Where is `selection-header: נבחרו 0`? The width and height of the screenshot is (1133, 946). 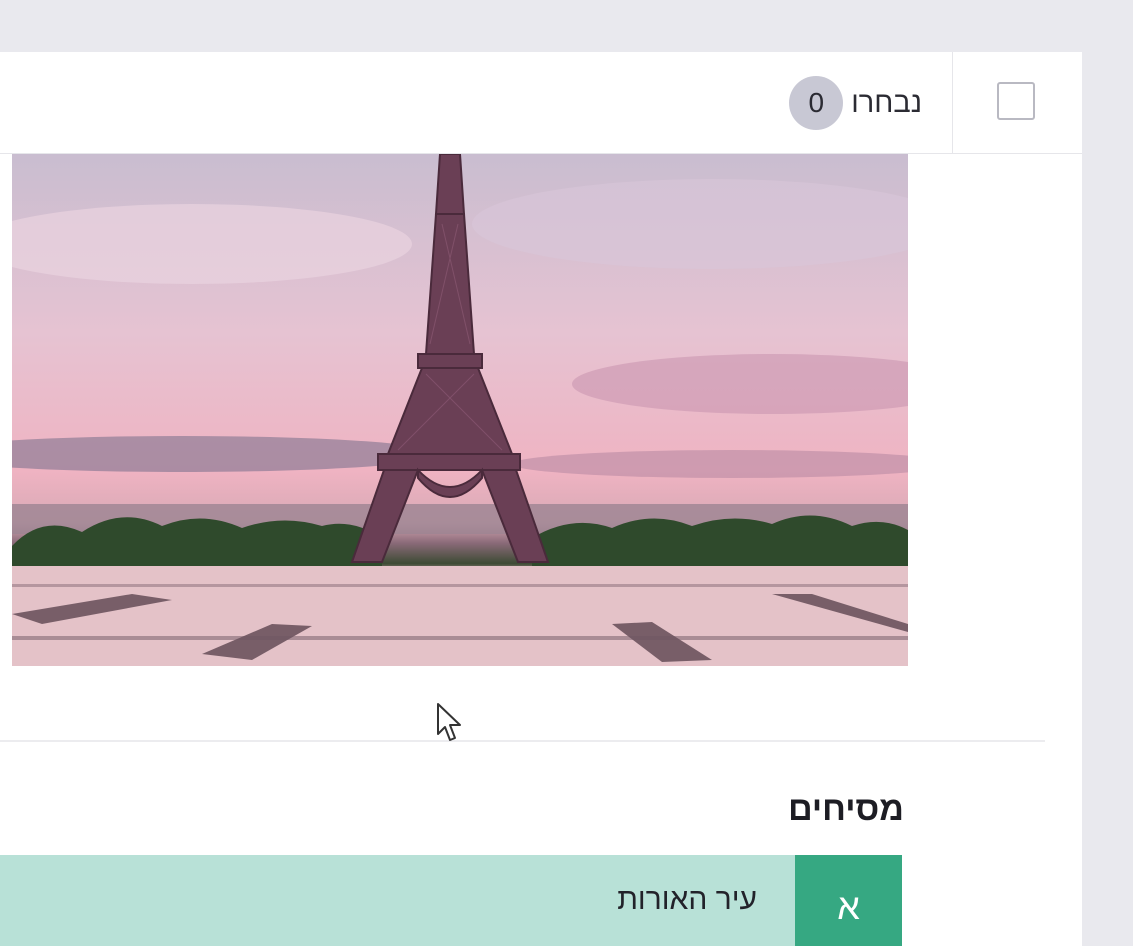
selection-header: נבחרו 0 is located at coordinates (541, 103).